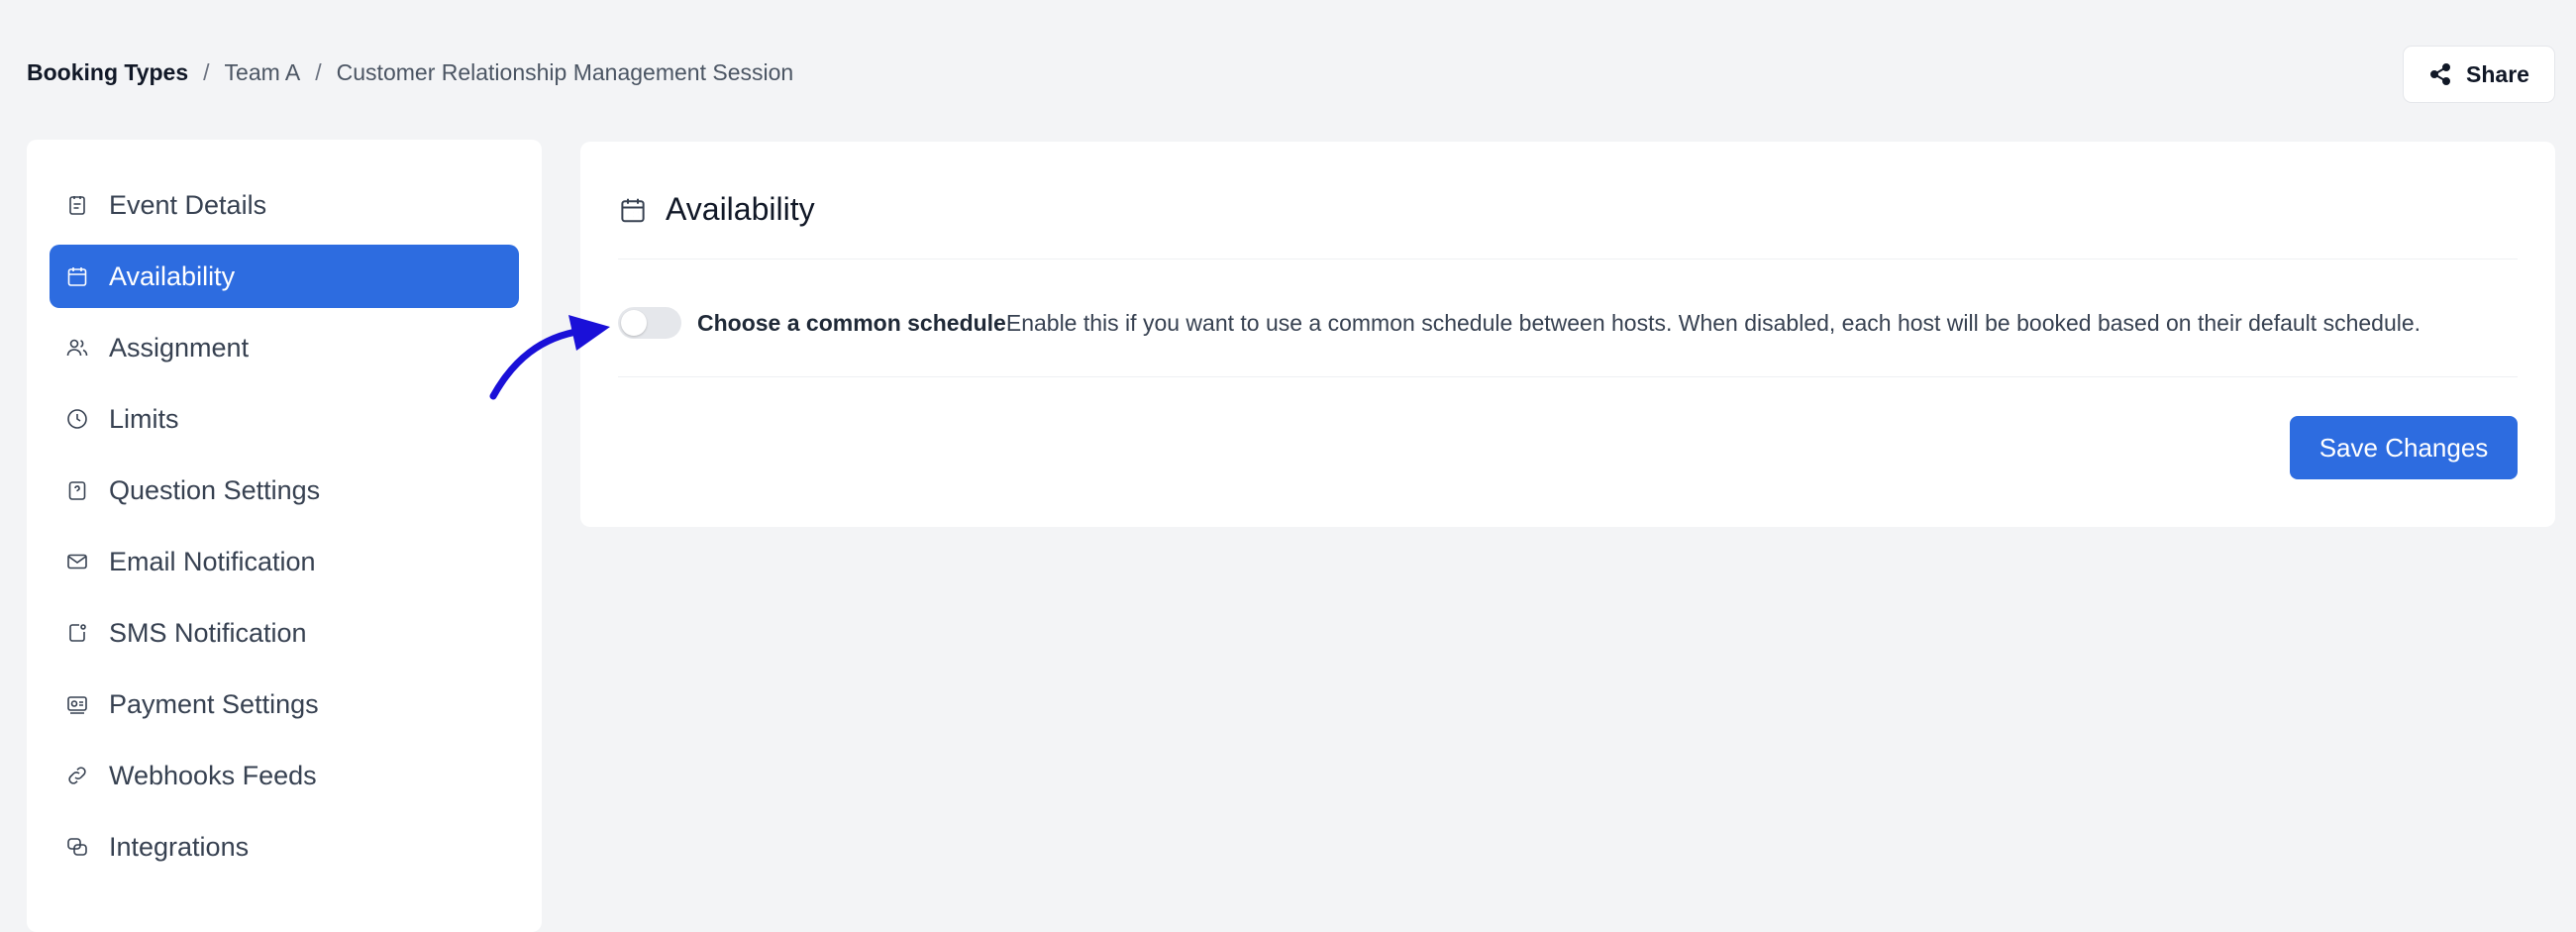 This screenshot has height=932, width=2576. I want to click on sidebar-item-webhooks-feeds: Webhooks Feeds, so click(284, 776).